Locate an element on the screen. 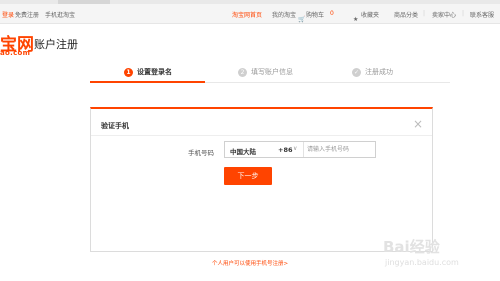  watermark-logo: Bai经验 is located at coordinates (411, 247).